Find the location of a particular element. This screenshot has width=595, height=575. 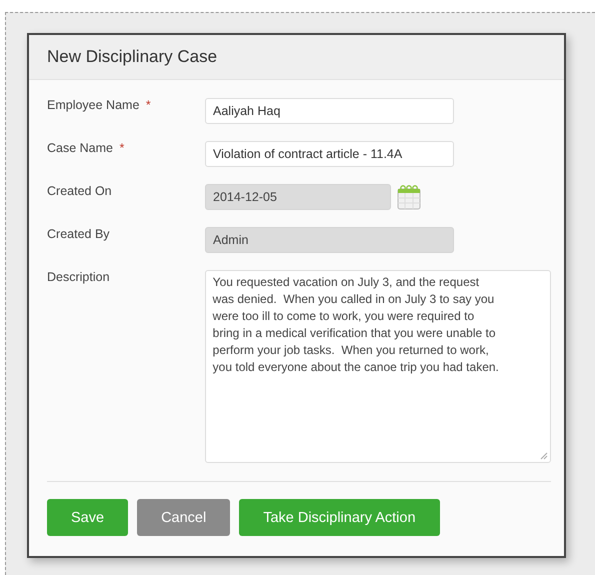

field-label: Employee Name is located at coordinates (93, 105).